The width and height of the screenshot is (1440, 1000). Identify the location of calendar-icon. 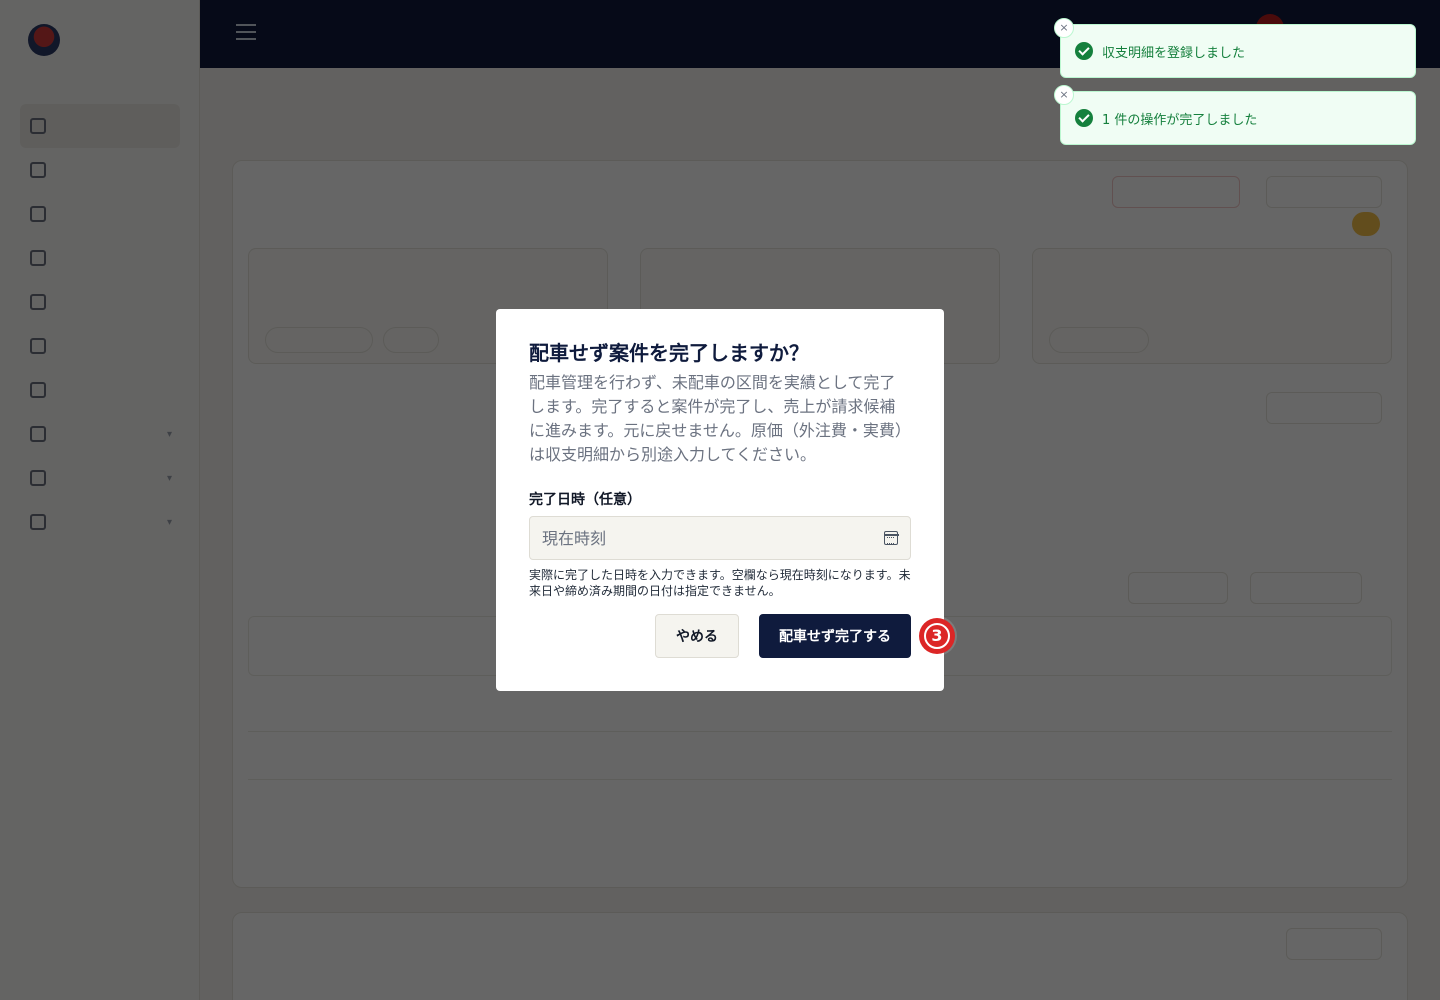
(891, 538).